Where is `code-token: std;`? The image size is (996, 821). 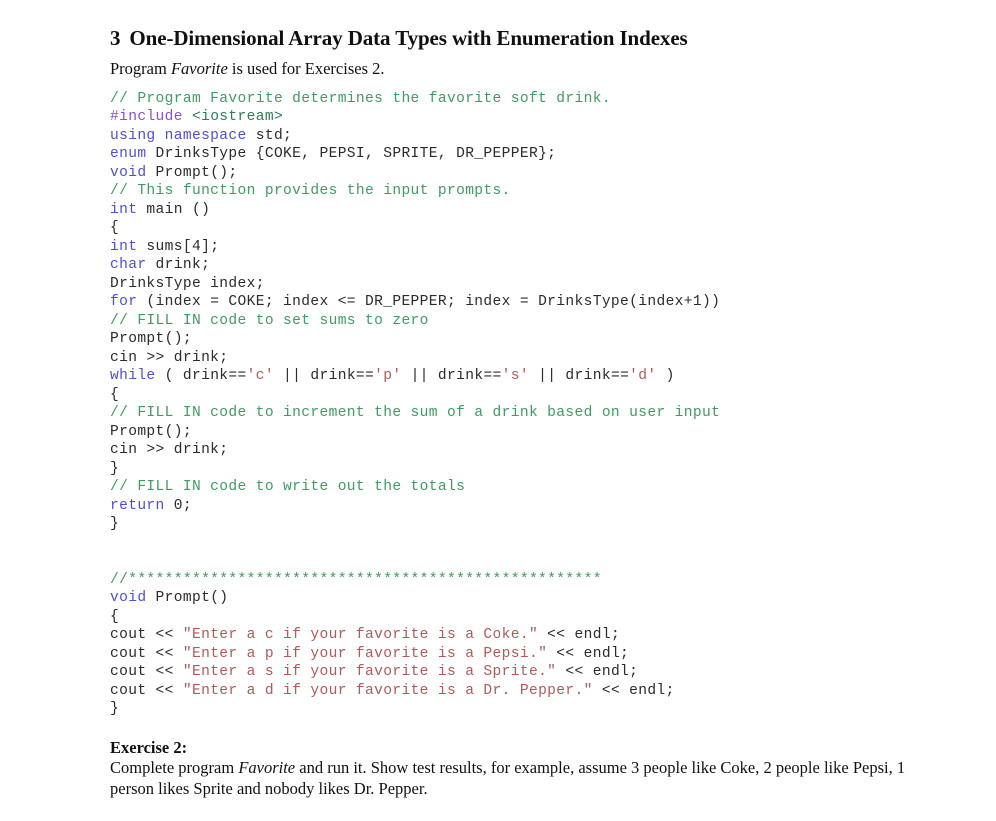
code-token: std; is located at coordinates (269, 135).